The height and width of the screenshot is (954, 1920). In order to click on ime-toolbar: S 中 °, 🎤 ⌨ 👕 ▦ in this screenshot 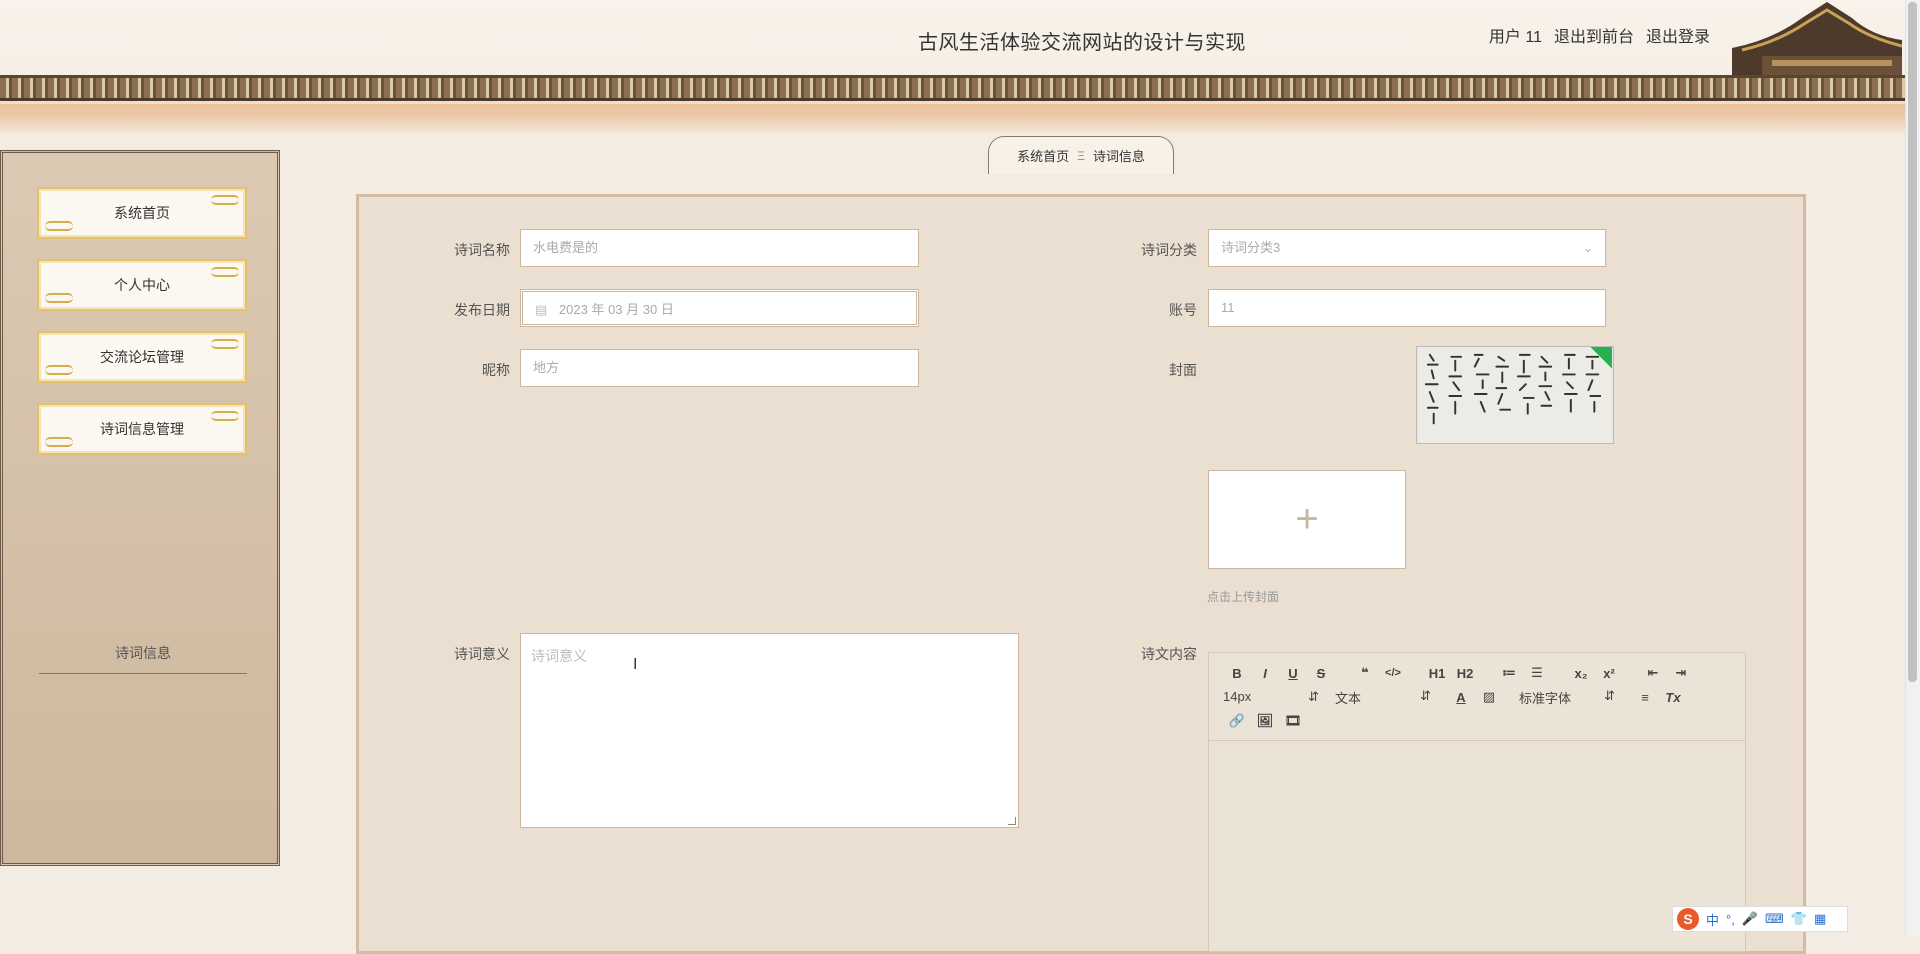, I will do `click(1760, 919)`.